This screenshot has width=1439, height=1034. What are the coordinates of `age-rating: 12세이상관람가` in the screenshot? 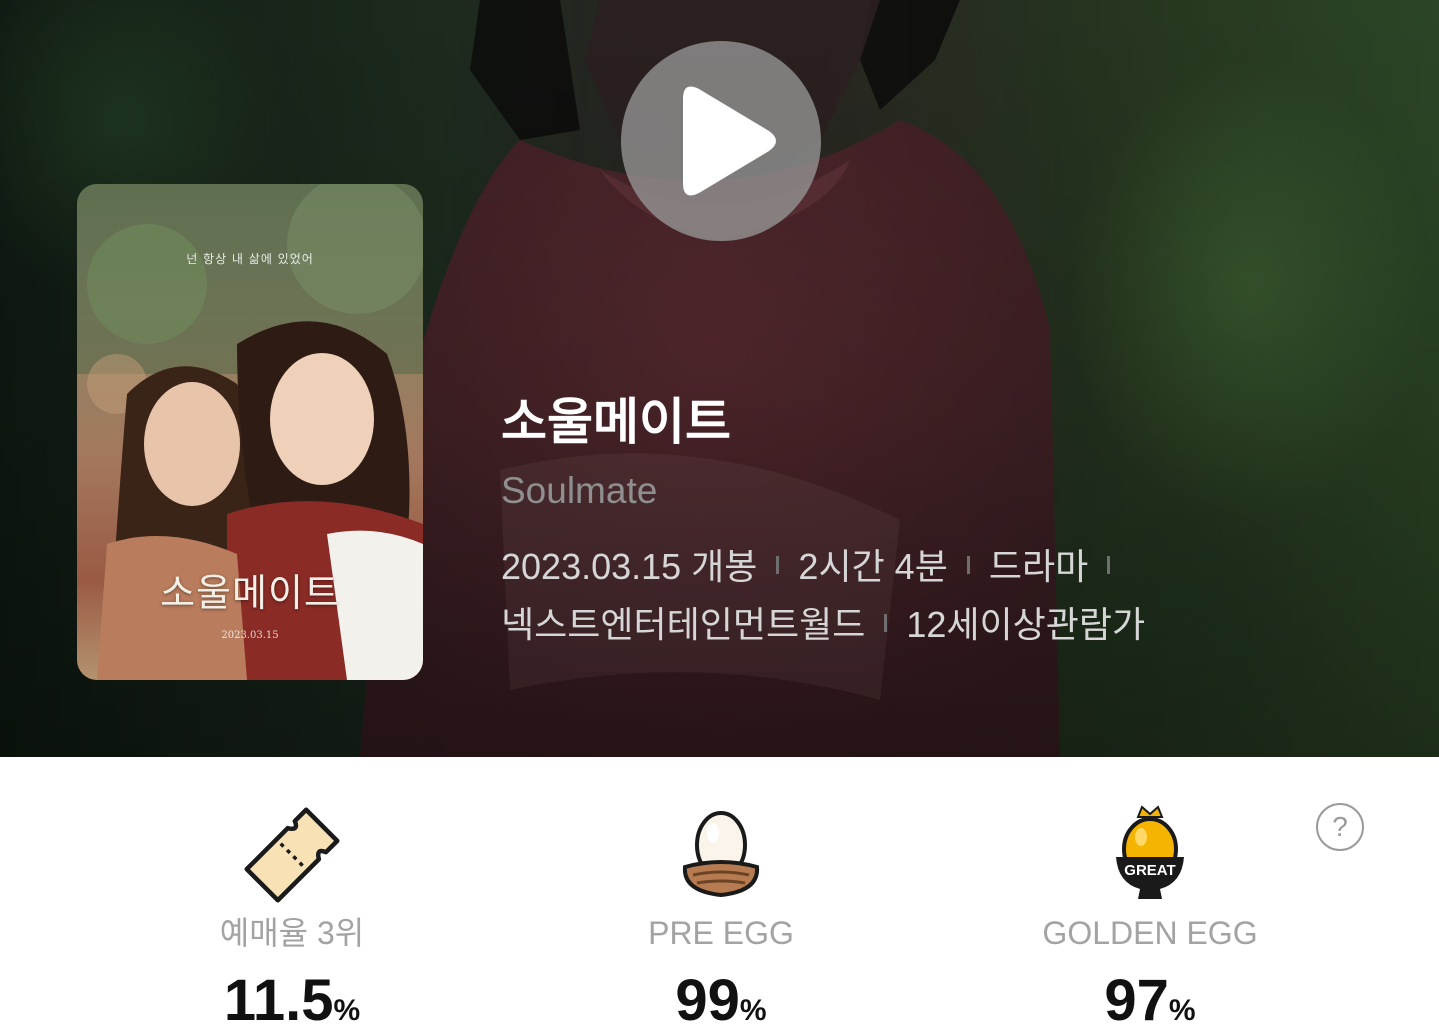 It's located at (1026, 624).